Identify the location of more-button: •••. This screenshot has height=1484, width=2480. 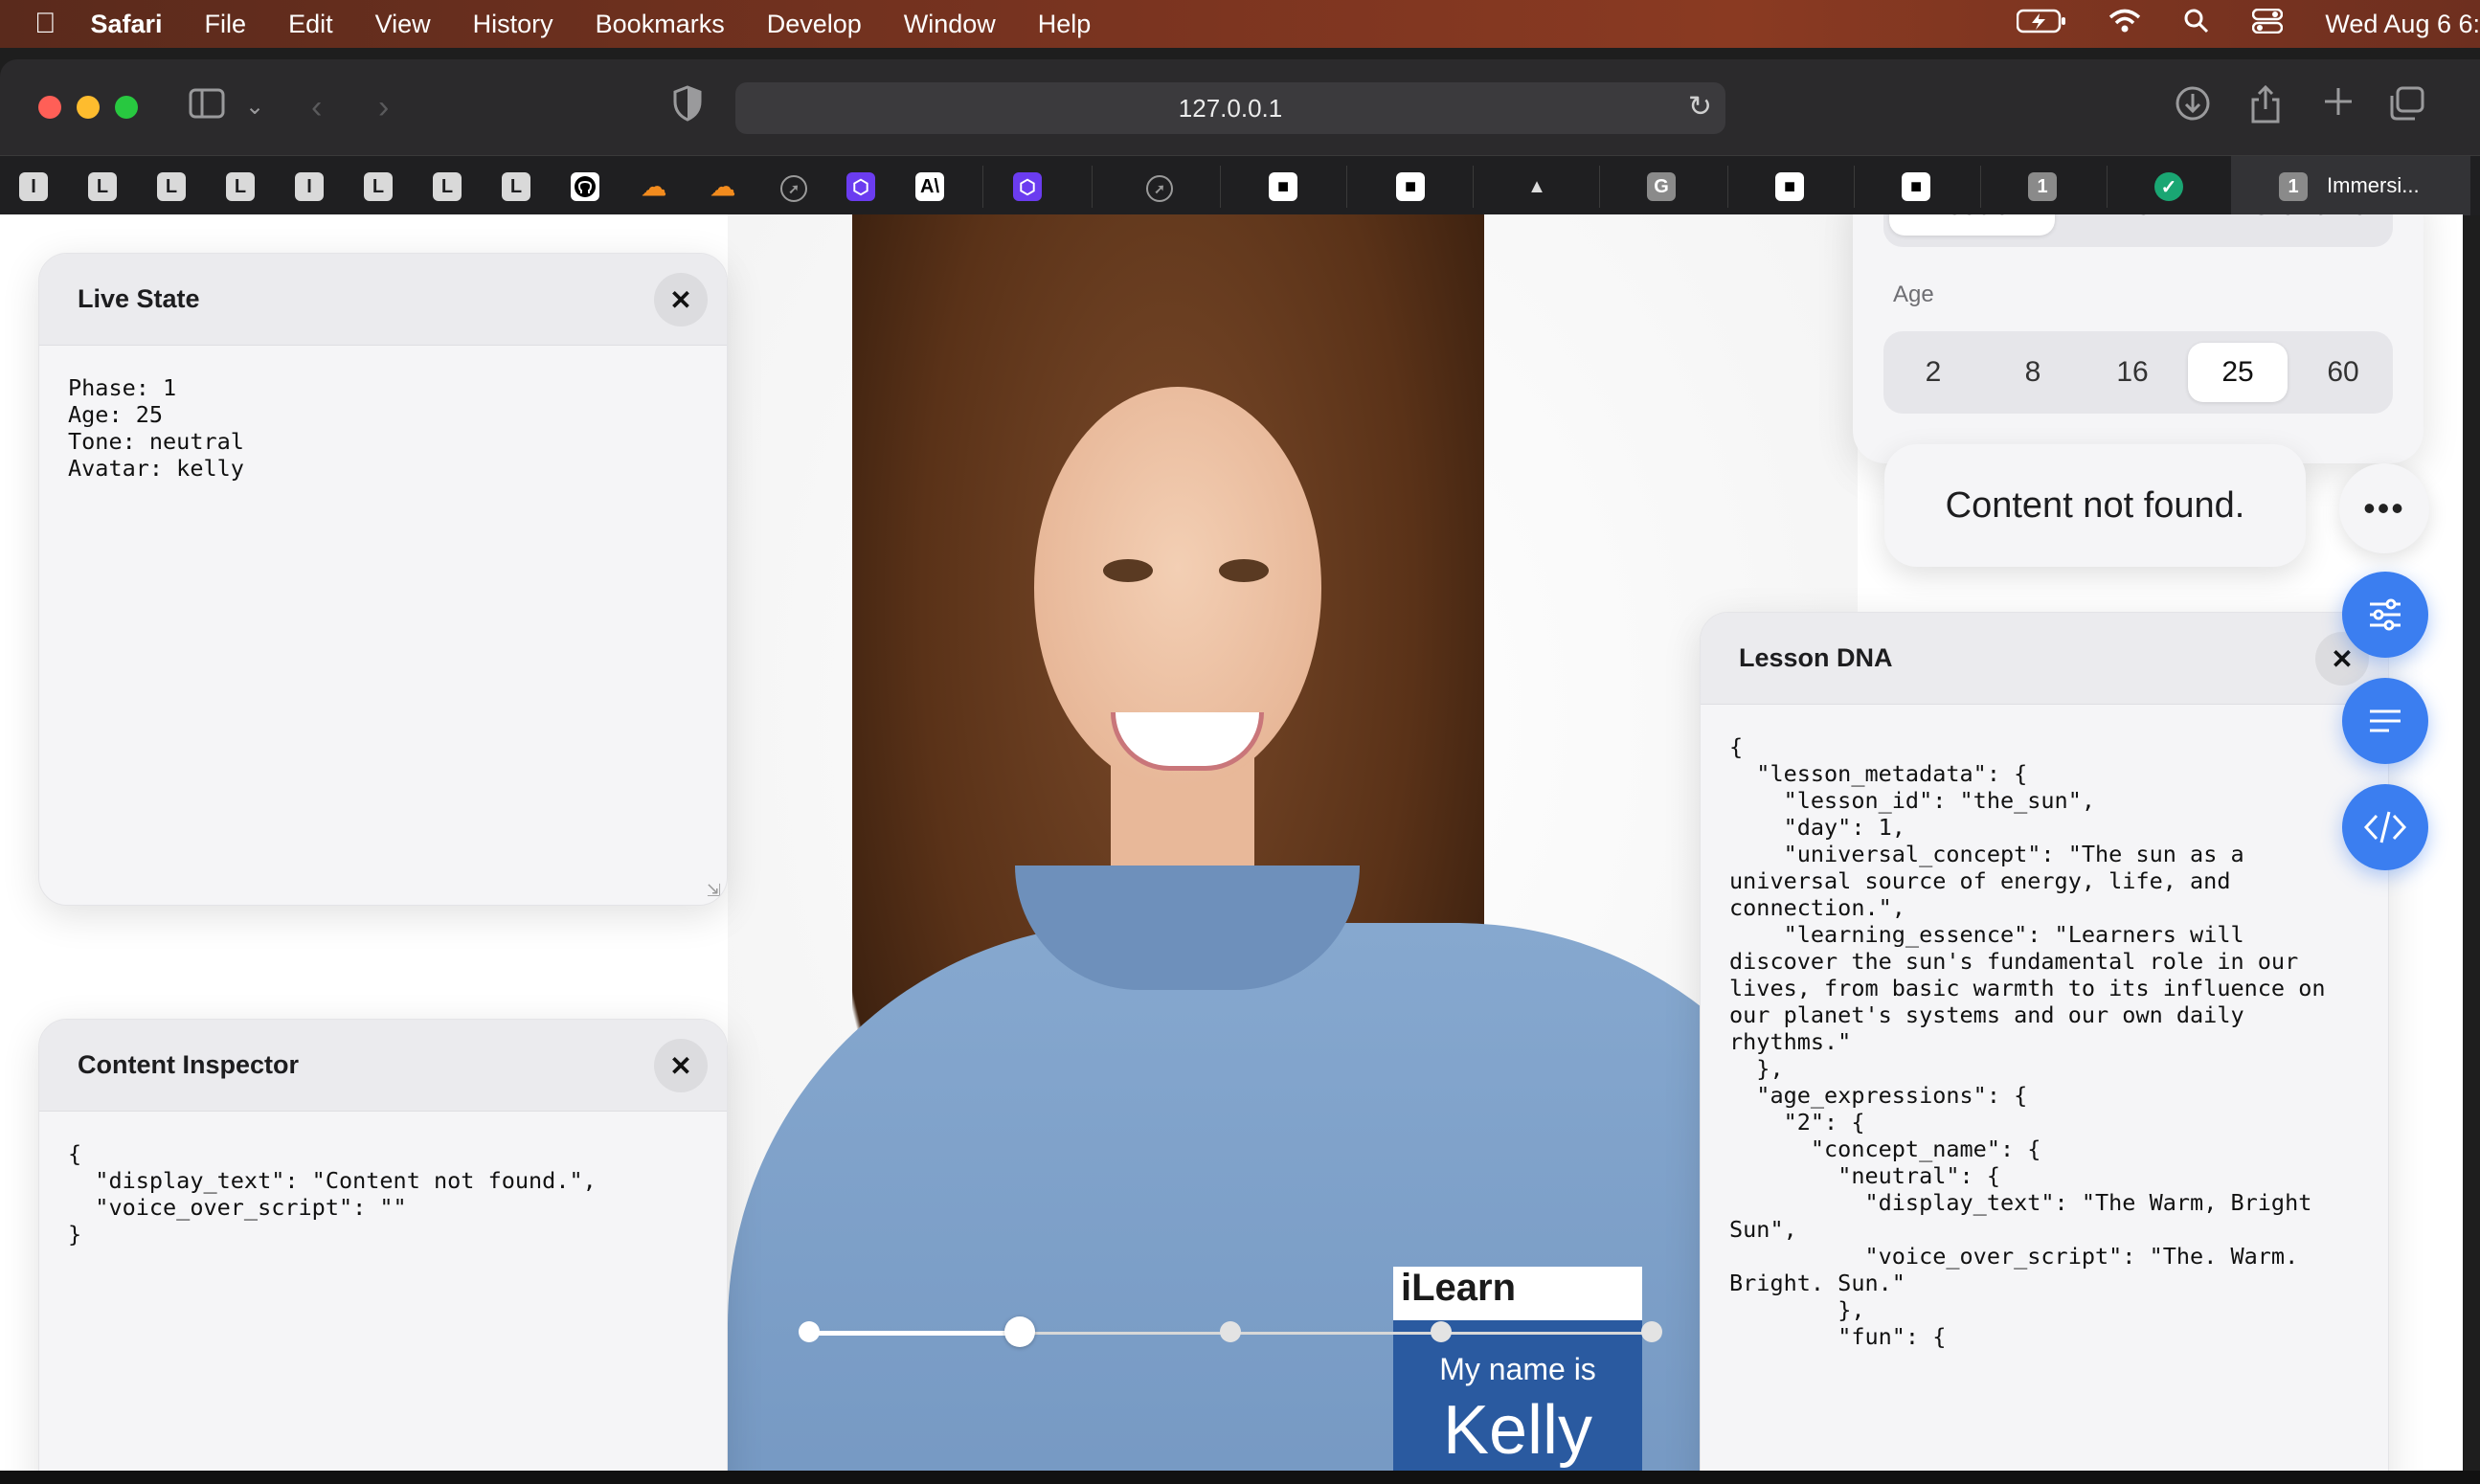
(2384, 508).